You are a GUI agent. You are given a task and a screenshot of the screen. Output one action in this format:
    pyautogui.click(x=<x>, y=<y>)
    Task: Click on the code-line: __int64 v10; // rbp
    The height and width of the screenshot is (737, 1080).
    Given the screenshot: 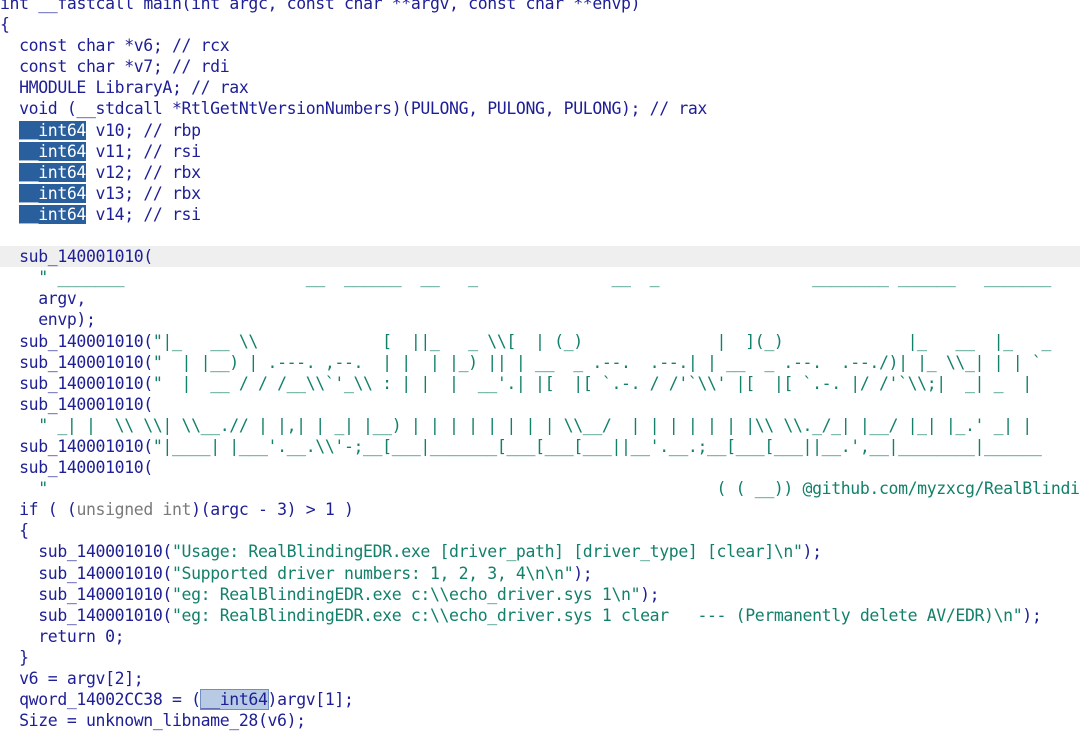 What is the action you would take?
    pyautogui.click(x=540, y=130)
    